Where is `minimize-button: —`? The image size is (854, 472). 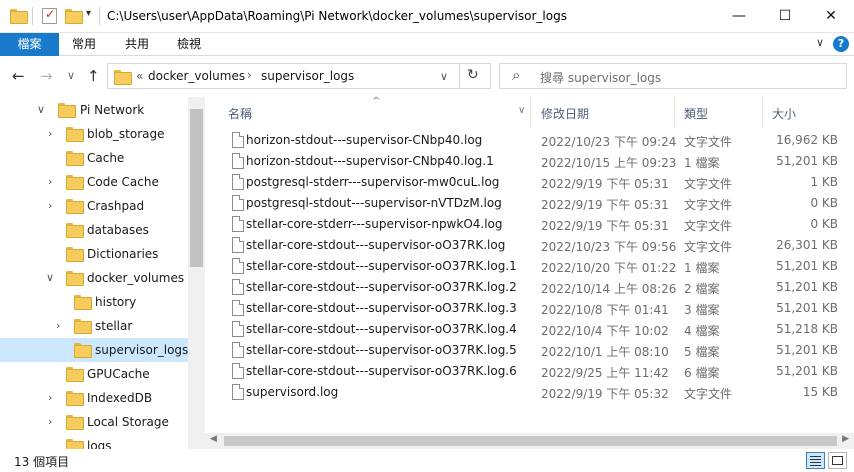 minimize-button: — is located at coordinates (739, 16).